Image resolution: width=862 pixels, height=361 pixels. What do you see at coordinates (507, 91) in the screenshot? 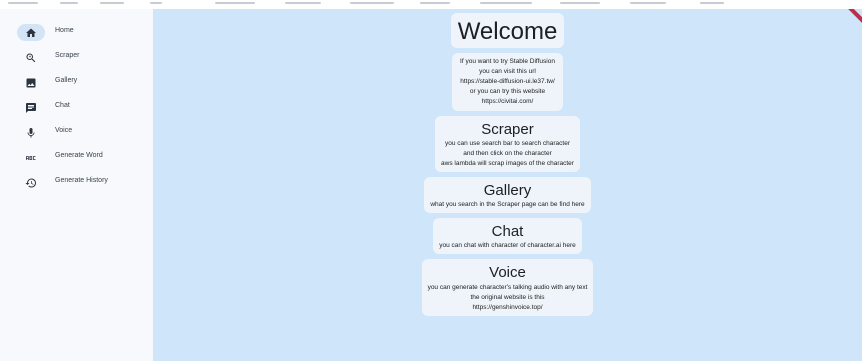
I see `info-line: or you can try this website` at bounding box center [507, 91].